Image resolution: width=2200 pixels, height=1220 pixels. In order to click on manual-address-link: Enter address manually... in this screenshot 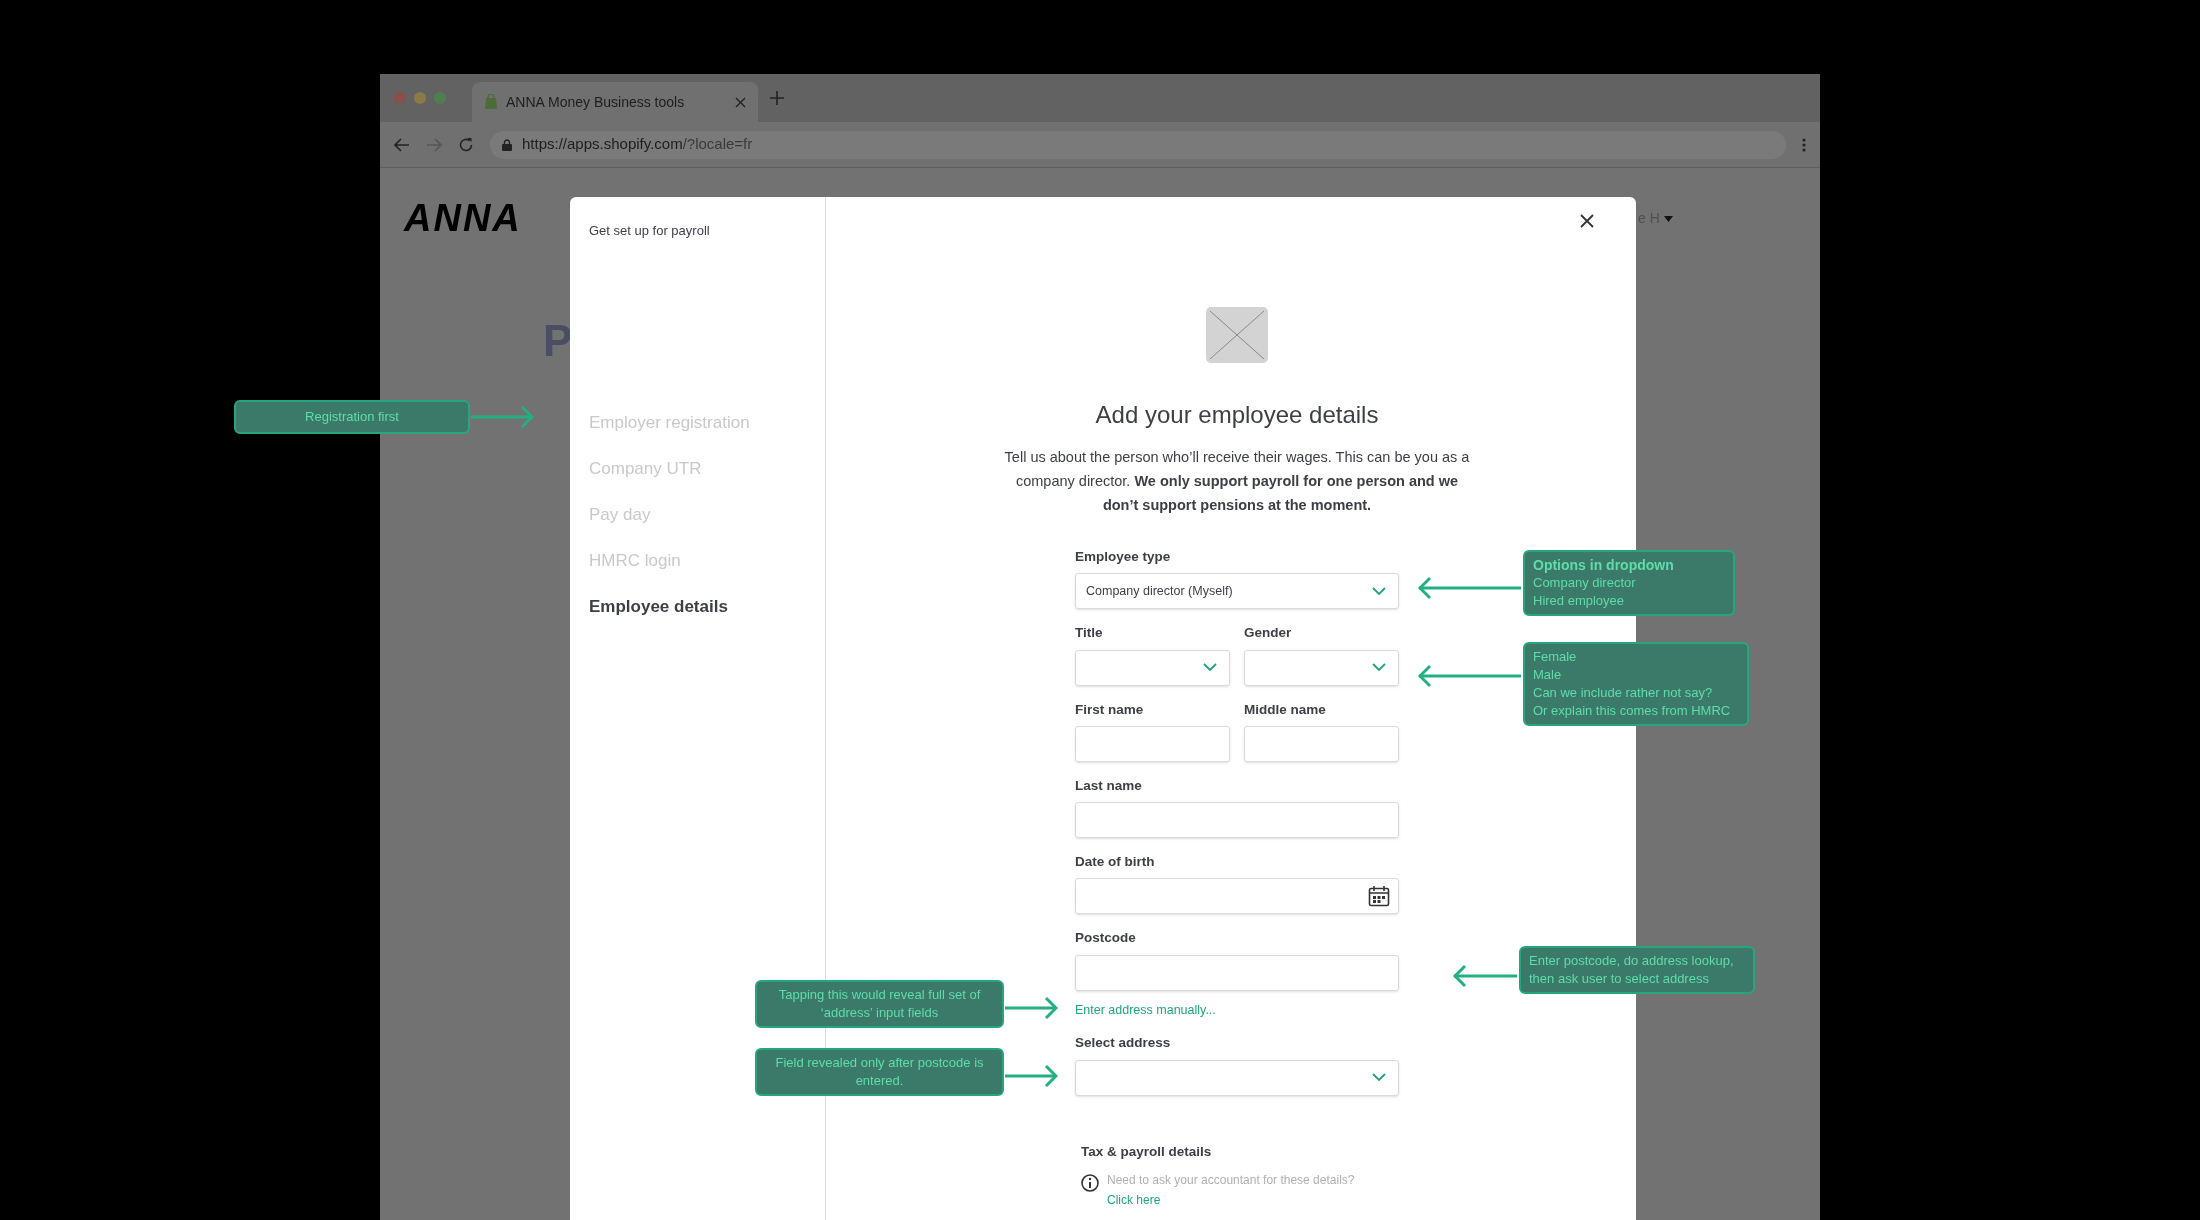, I will do `click(1237, 1010)`.